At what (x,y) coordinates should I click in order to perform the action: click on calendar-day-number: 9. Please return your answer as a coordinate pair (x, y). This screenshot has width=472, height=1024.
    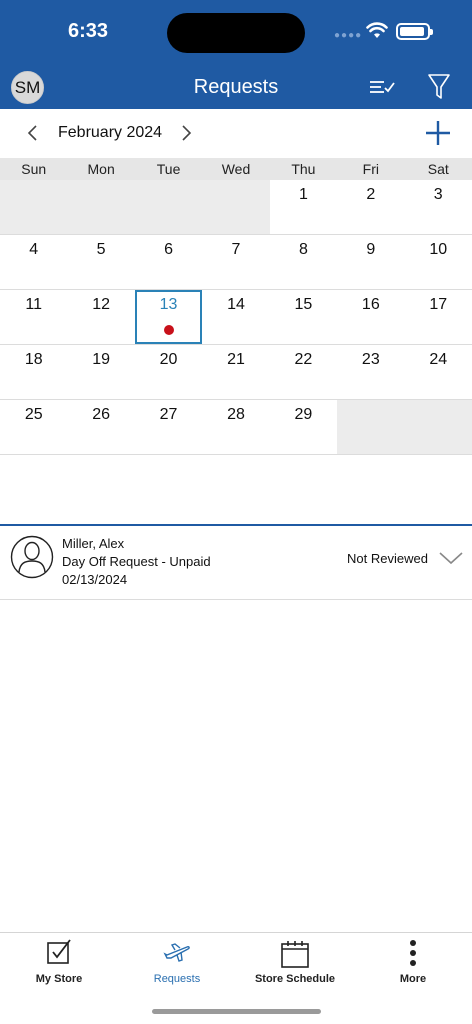
    Looking at the image, I should click on (371, 249).